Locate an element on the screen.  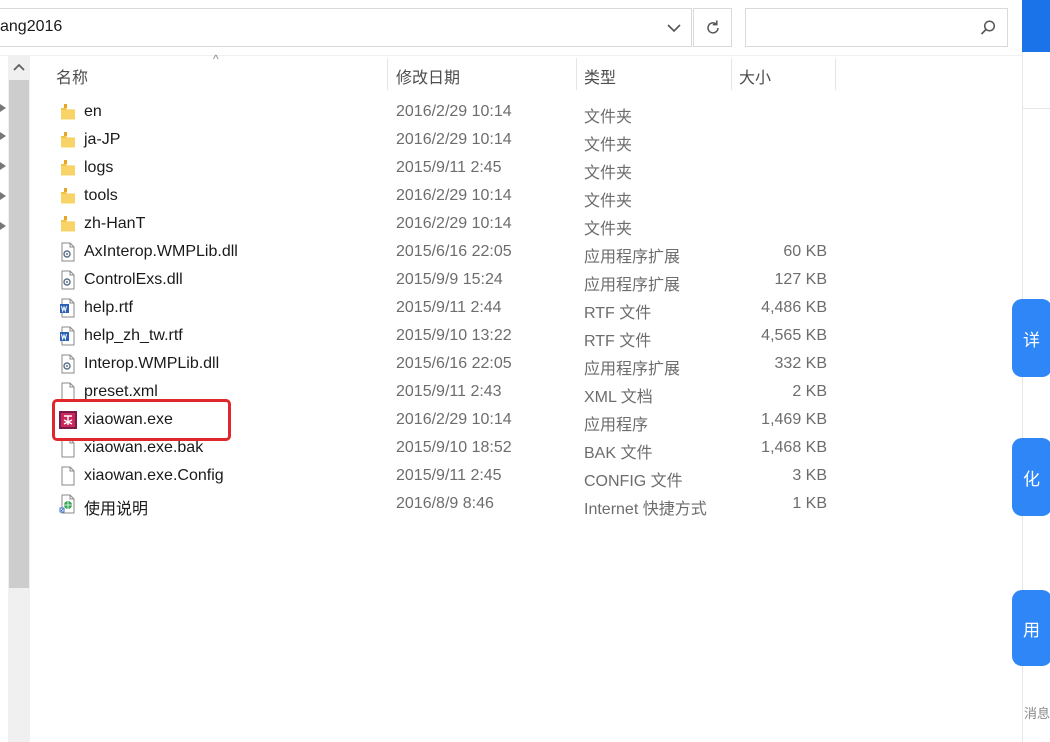
toolbar: ang2016 is located at coordinates (511, 28).